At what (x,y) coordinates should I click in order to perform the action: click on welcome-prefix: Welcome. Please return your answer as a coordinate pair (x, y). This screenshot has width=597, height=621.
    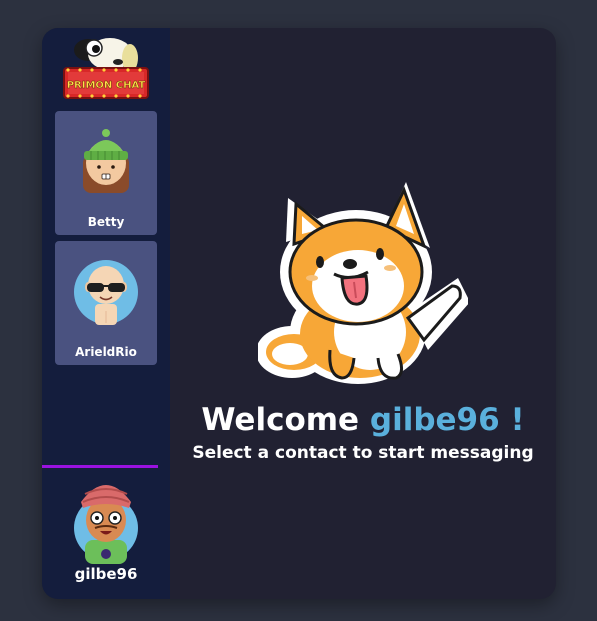
    Looking at the image, I should click on (285, 420).